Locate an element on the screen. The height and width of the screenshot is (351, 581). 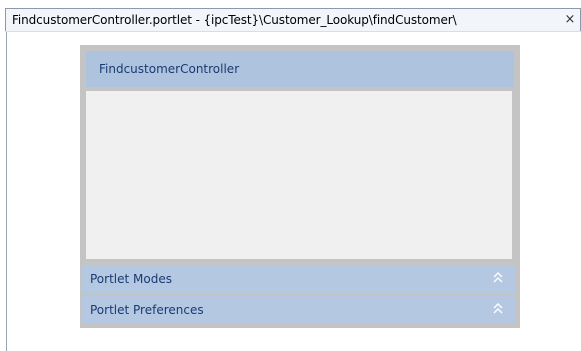
editor-left-border is located at coordinates (6, 191).